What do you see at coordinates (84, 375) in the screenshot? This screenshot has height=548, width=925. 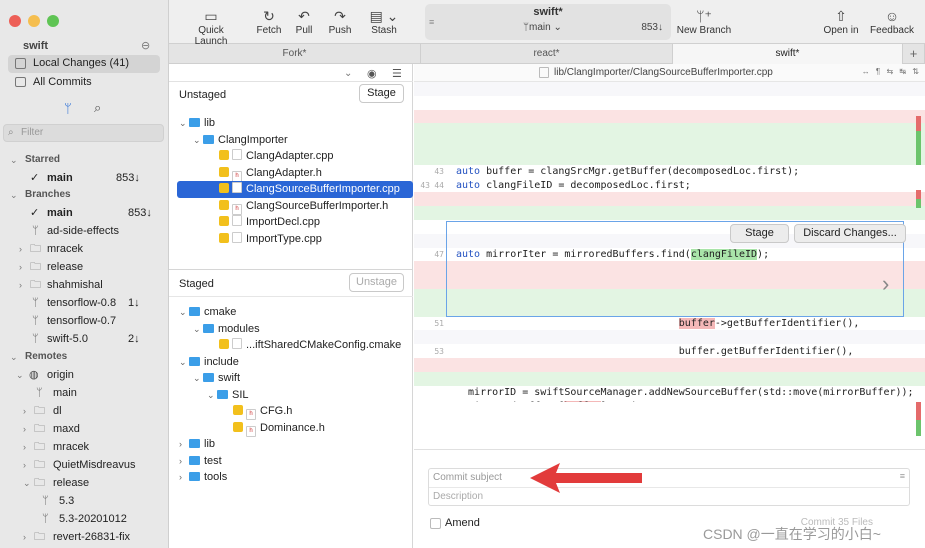 I see `remote-origin: ⌄ ◍ origin` at bounding box center [84, 375].